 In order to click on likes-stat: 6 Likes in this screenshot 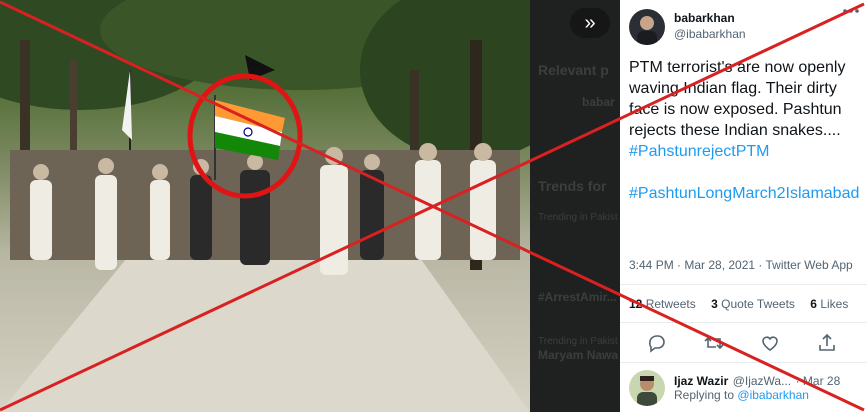, I will do `click(829, 304)`.